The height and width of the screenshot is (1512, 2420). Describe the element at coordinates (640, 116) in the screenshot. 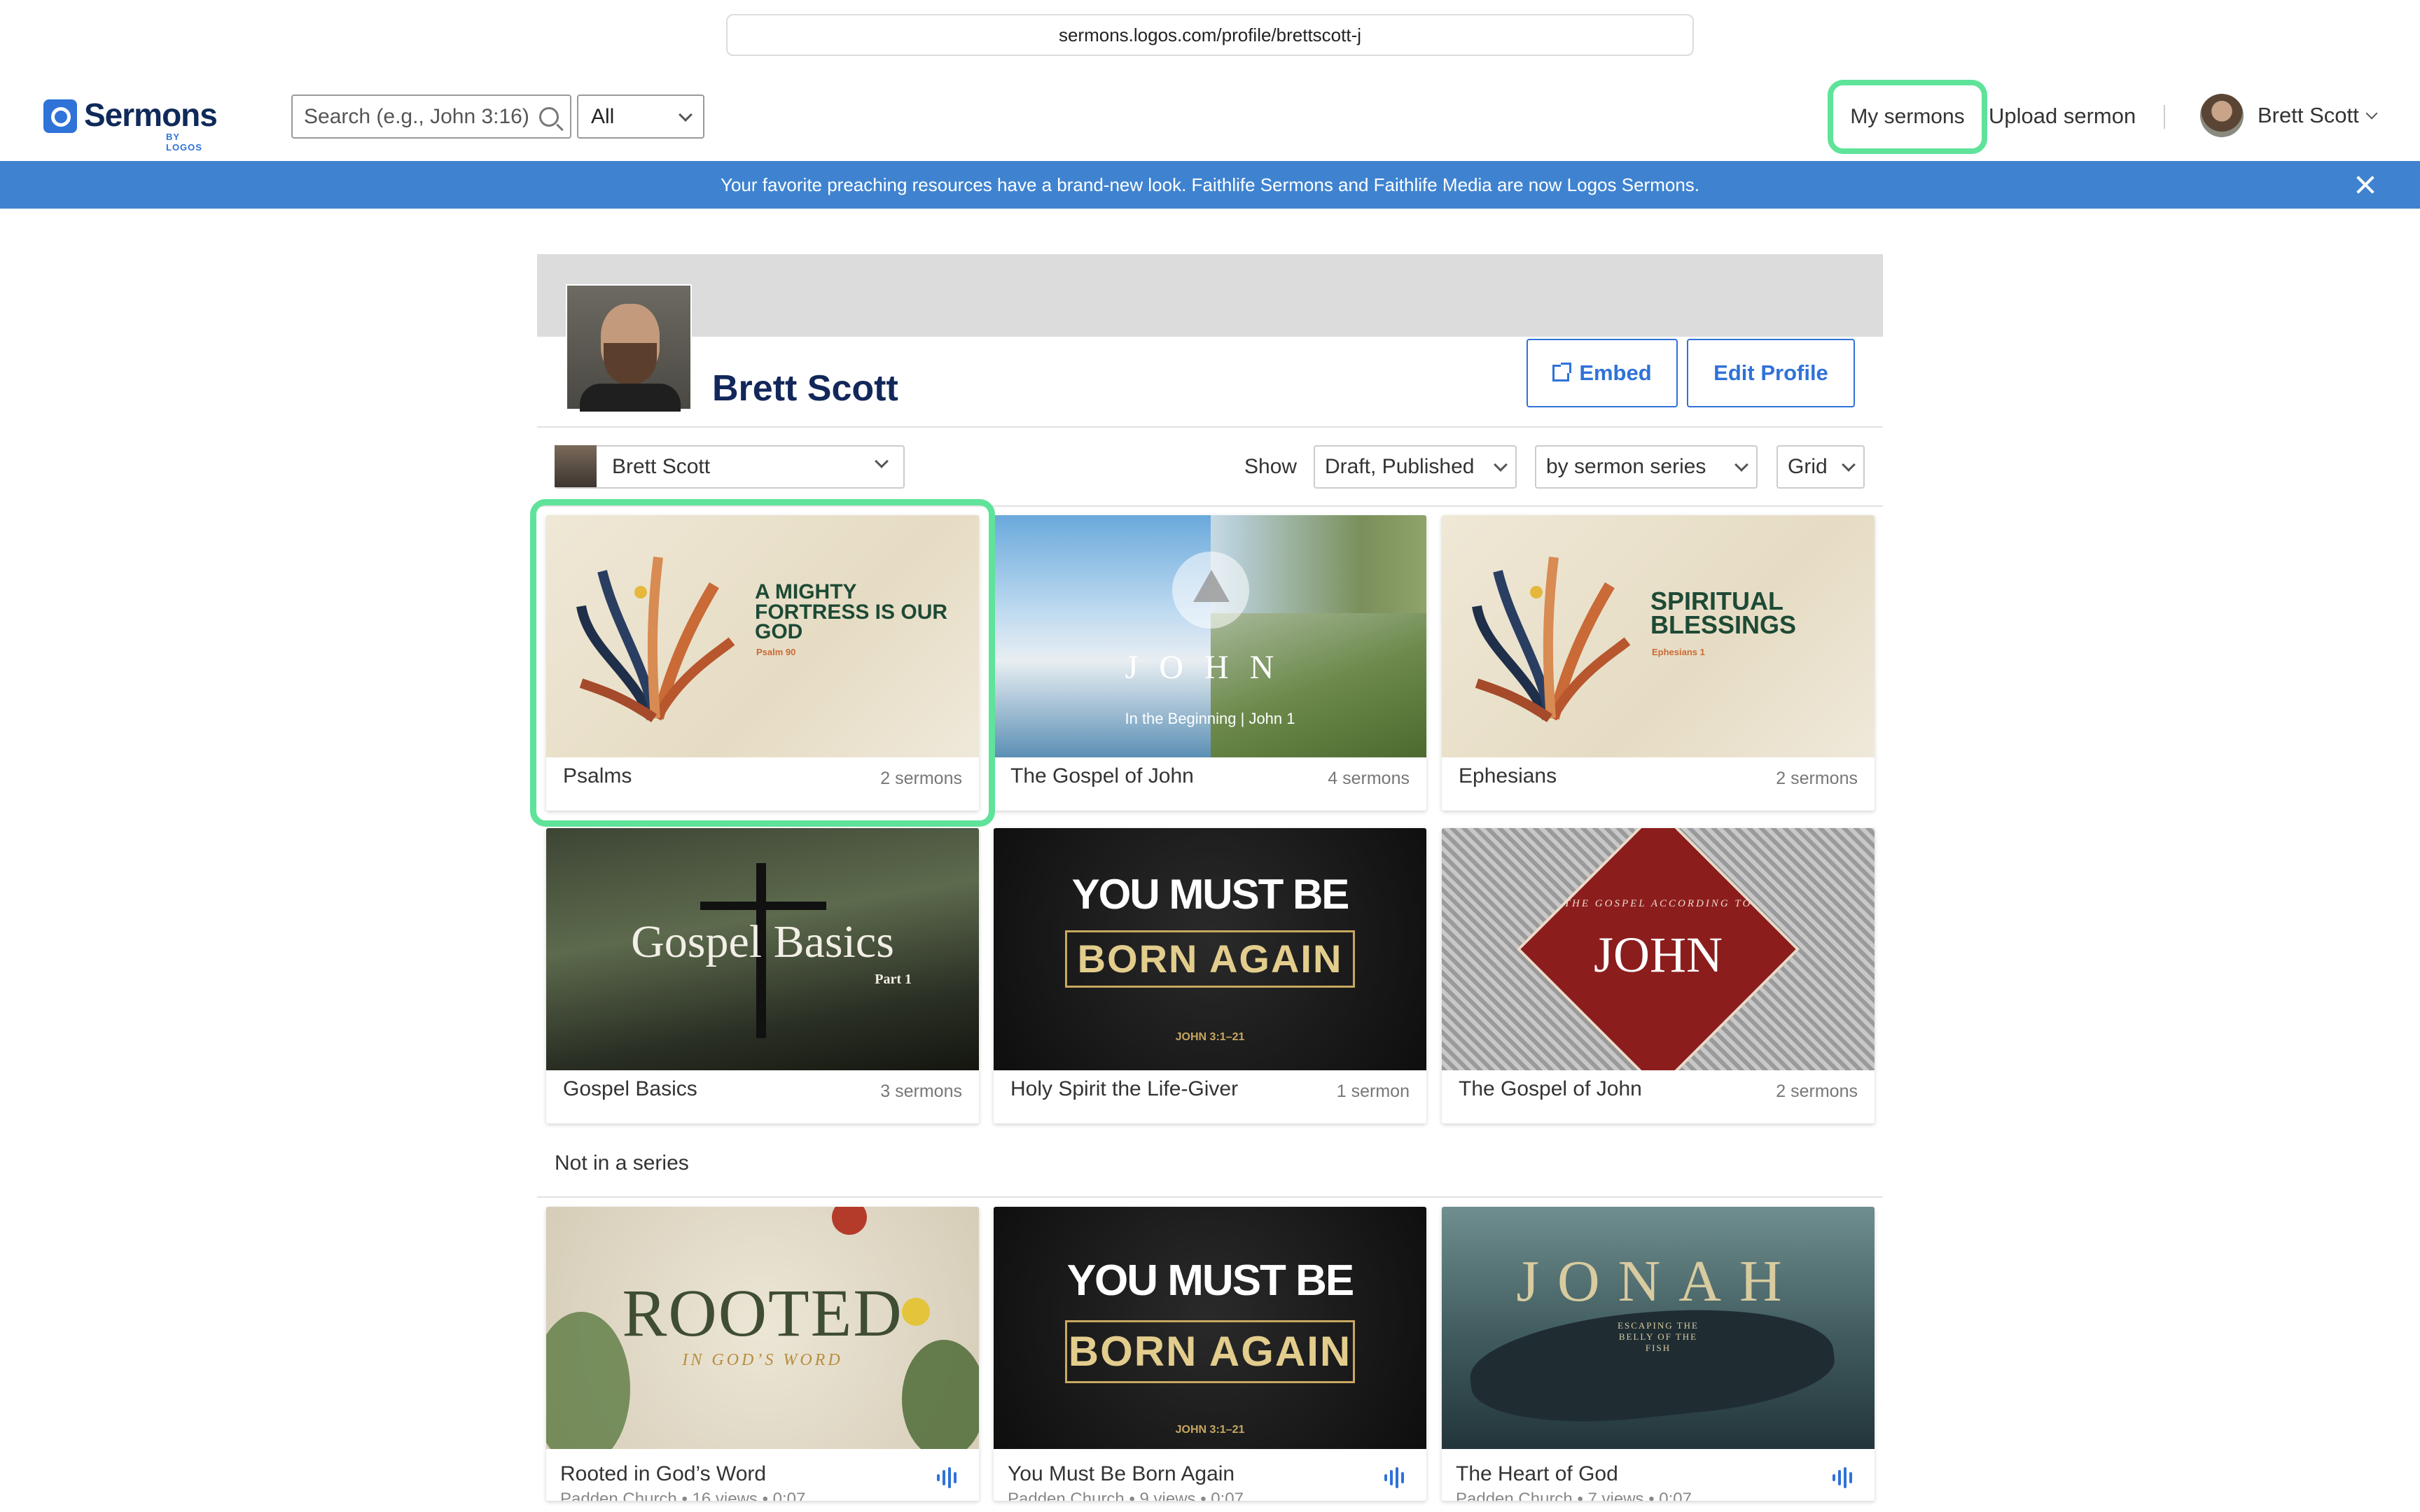

I see `search-scope-select: All` at that location.